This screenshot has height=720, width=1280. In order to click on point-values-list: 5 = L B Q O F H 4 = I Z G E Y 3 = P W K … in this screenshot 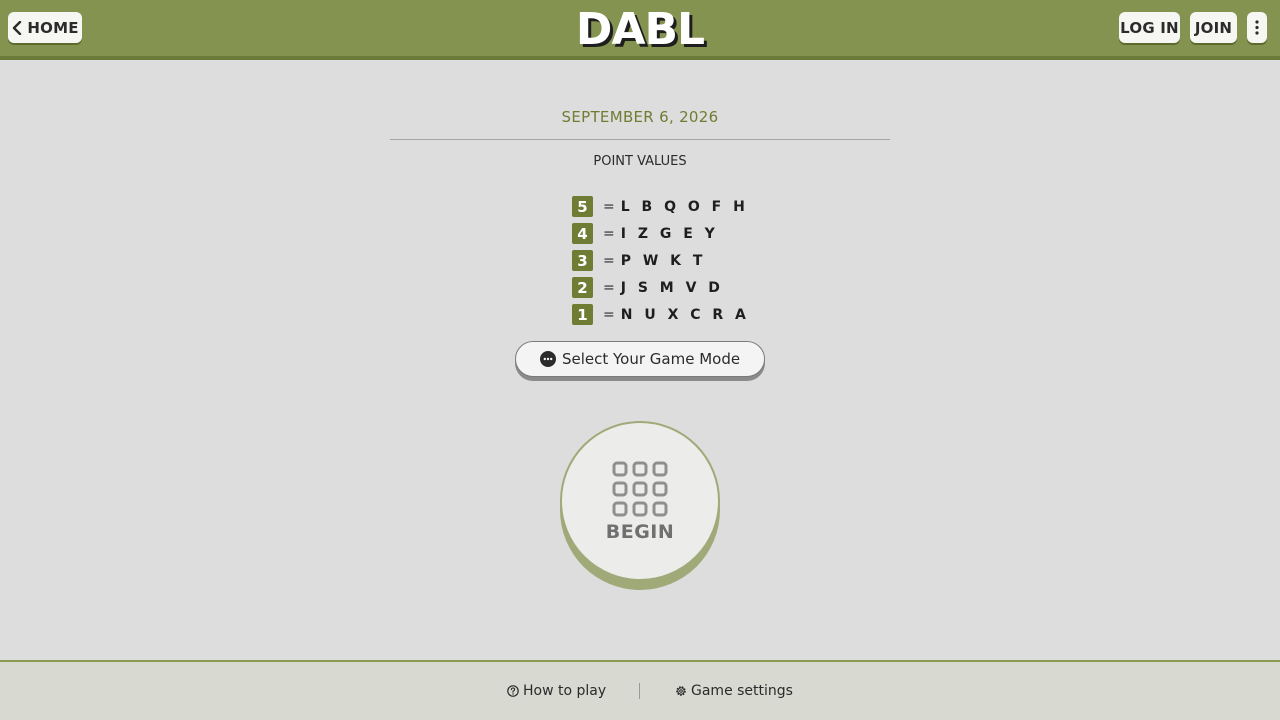, I will do `click(660, 260)`.